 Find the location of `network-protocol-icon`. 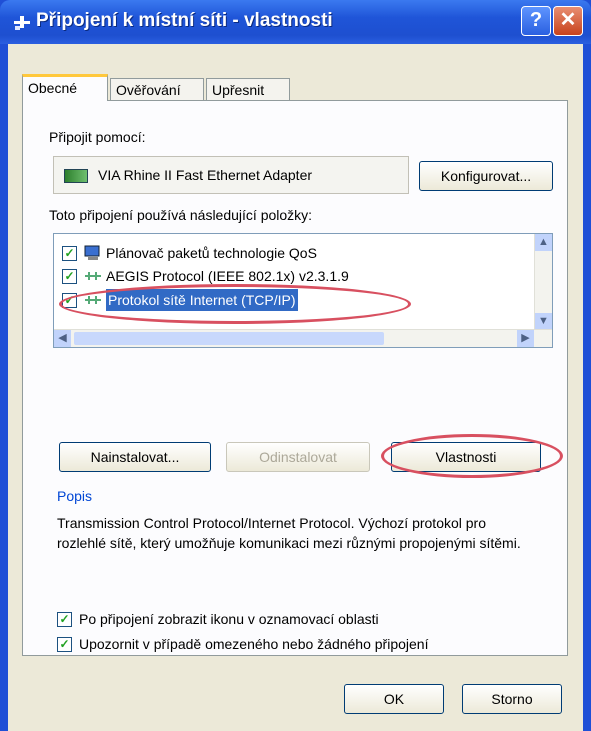

network-protocol-icon is located at coordinates (93, 276).